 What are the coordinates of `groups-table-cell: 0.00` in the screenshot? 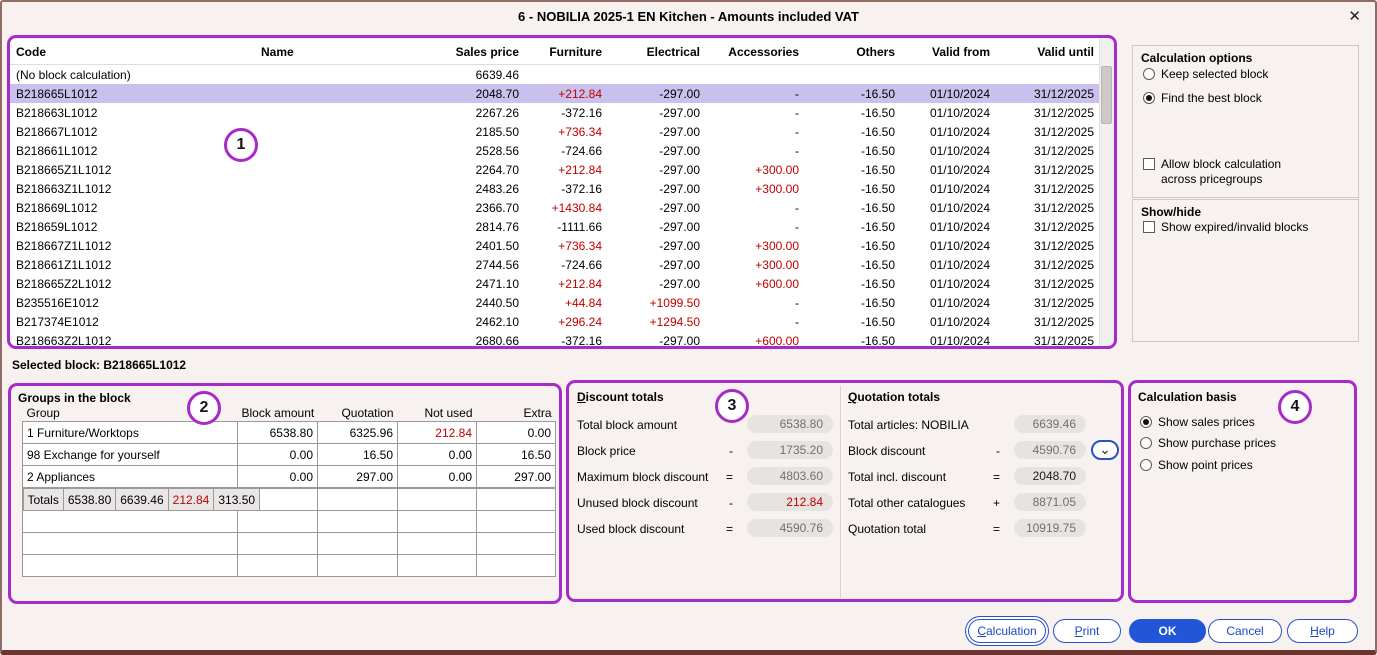 It's located at (516, 432).